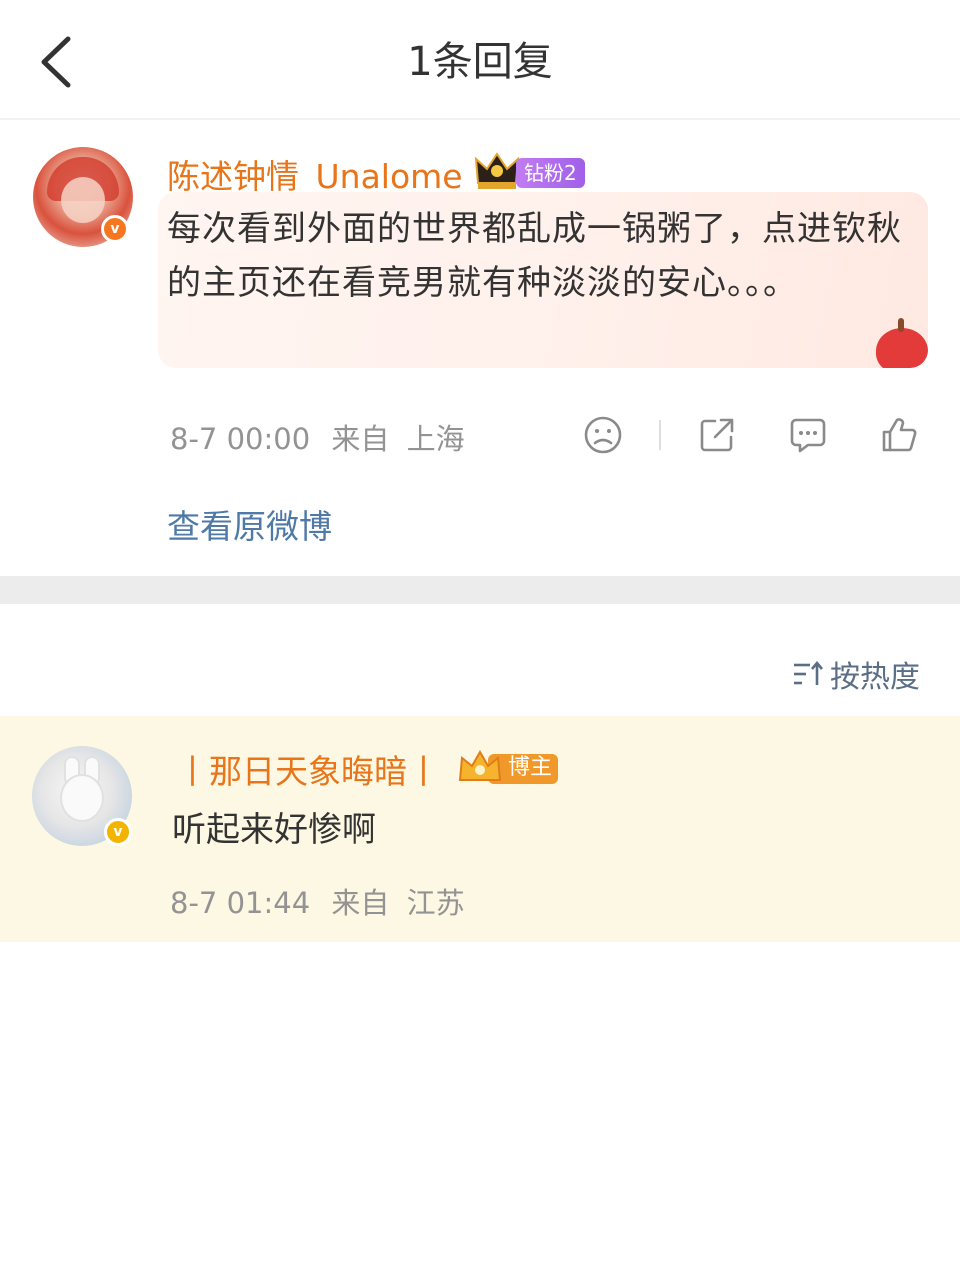  Describe the element at coordinates (497, 170) in the screenshot. I see `crown-icon` at that location.